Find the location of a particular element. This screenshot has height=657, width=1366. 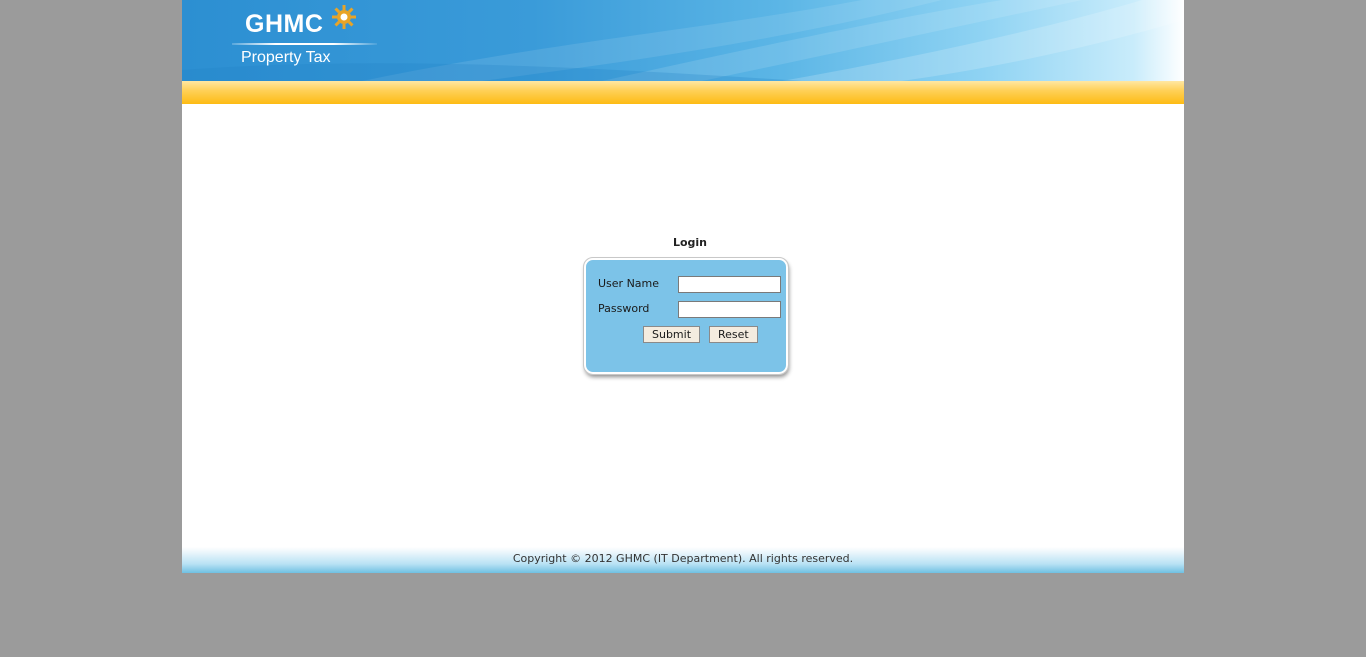

login-panel: User Name Password Submit Reset is located at coordinates (686, 316).